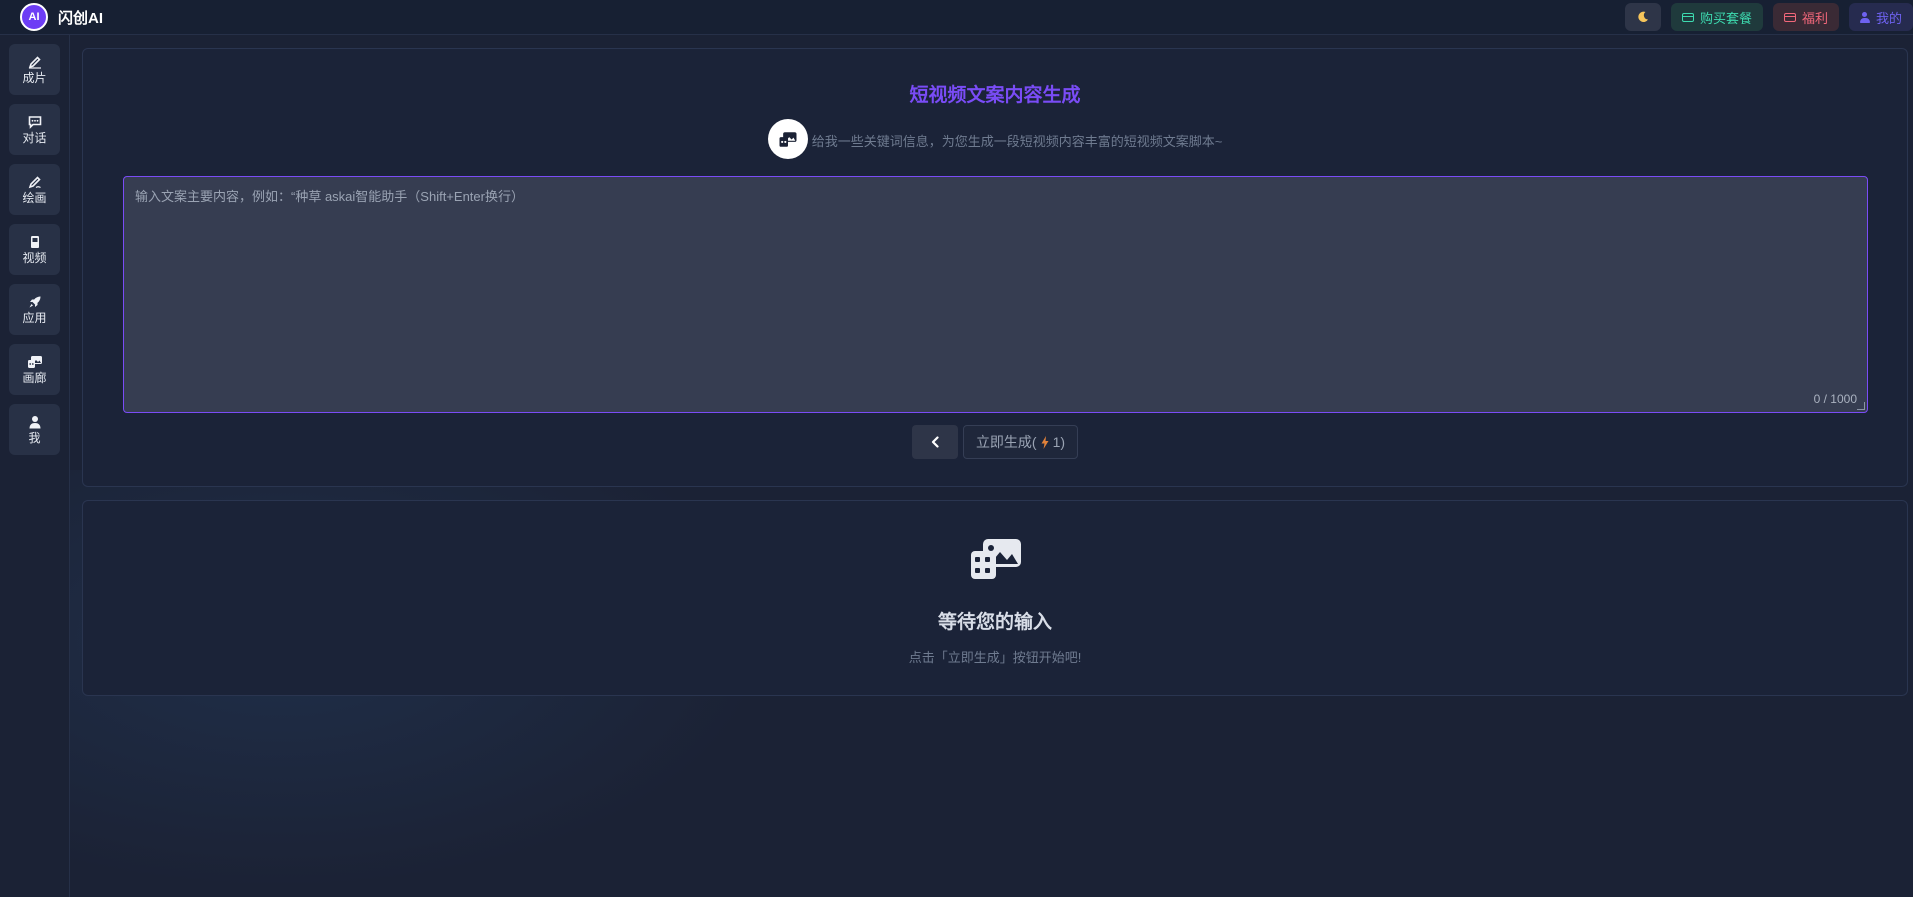 This screenshot has width=1913, height=897. I want to click on empty-state-title: 等待您的输入, so click(994, 622).